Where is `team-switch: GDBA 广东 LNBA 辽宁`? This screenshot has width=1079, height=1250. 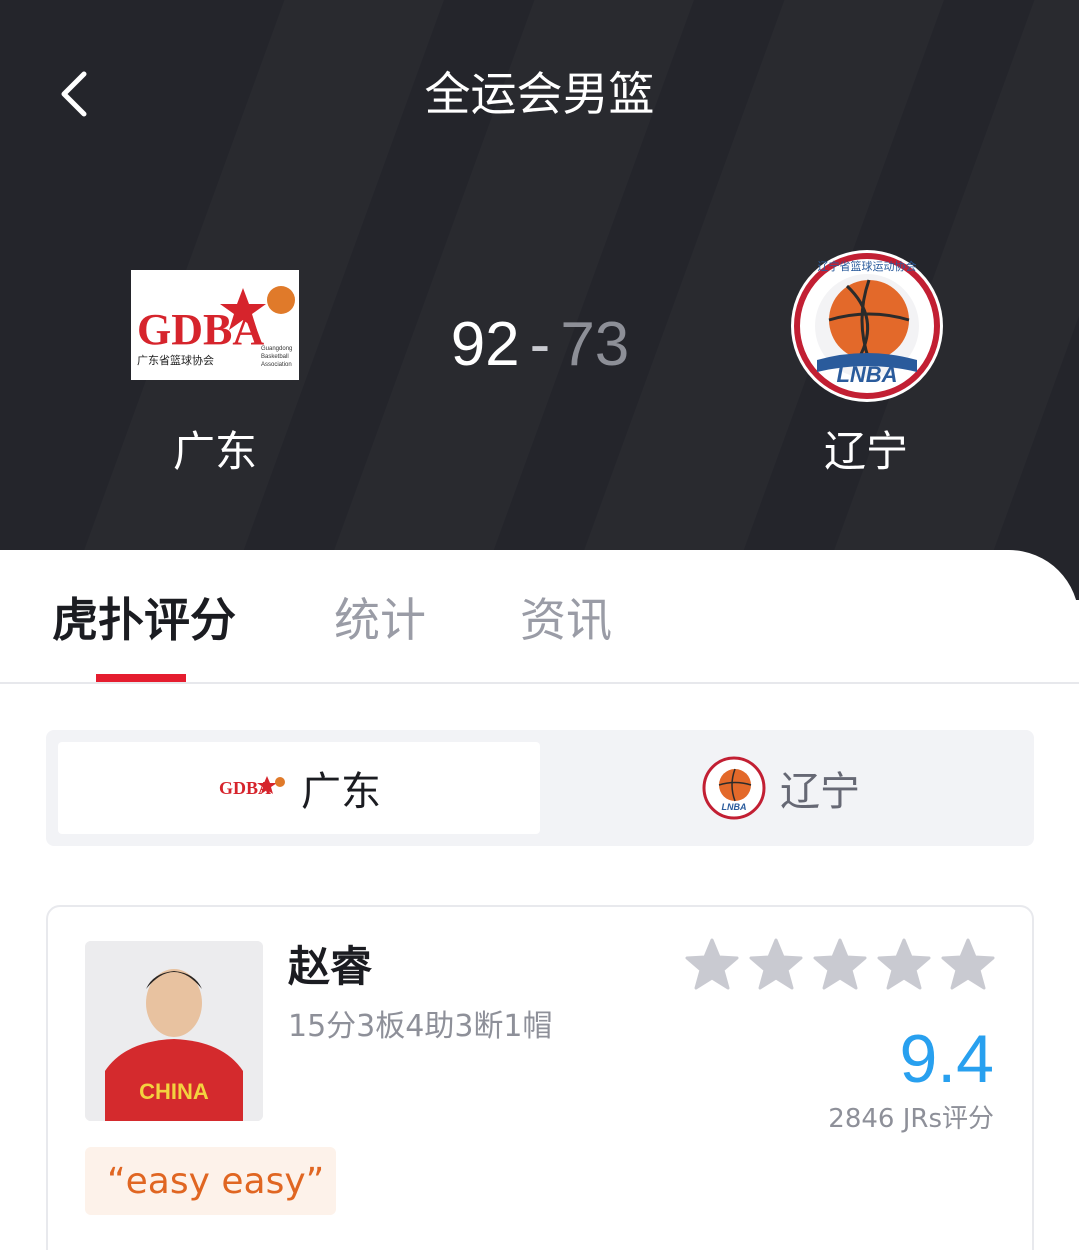 team-switch: GDBA 广东 LNBA 辽宁 is located at coordinates (540, 788).